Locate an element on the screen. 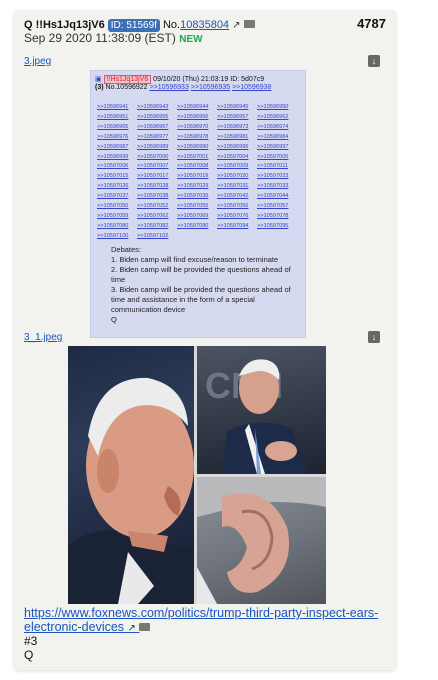 The image size is (438, 680). screenshot-reply-id: >>10596957 is located at coordinates (233, 116).